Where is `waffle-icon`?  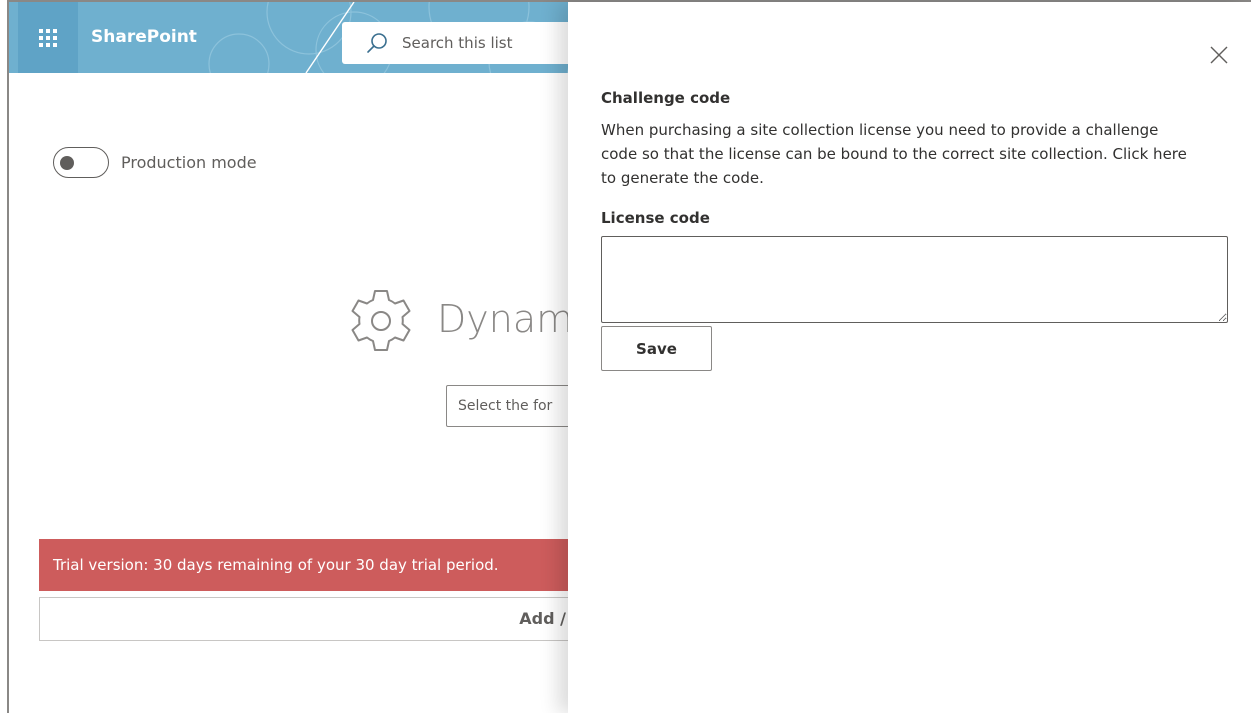 waffle-icon is located at coordinates (48, 37).